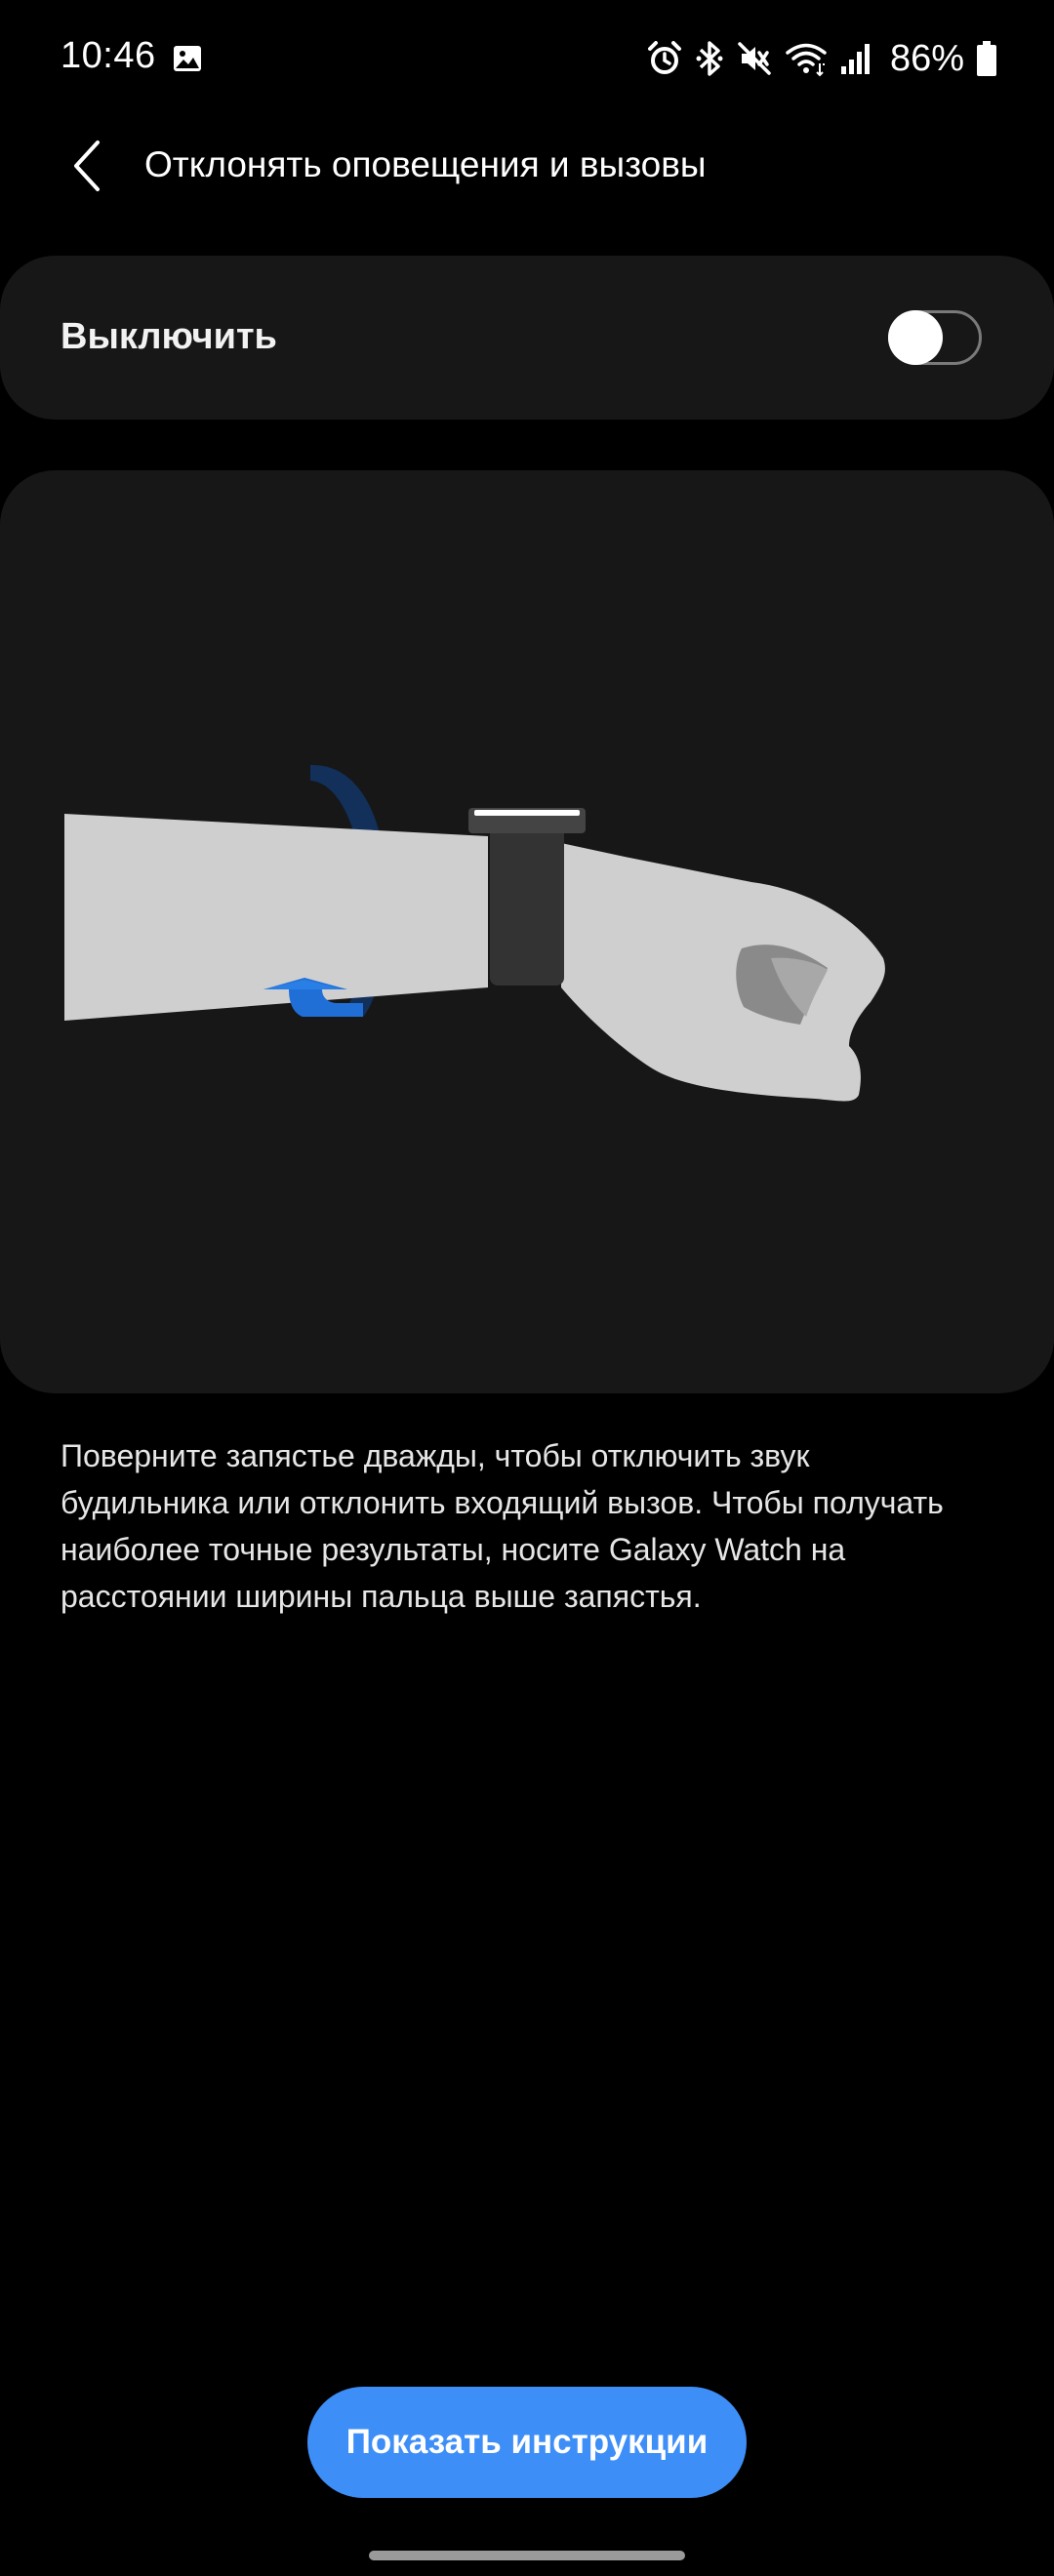 The image size is (1054, 2576). What do you see at coordinates (754, 58) in the screenshot?
I see `mute-icon` at bounding box center [754, 58].